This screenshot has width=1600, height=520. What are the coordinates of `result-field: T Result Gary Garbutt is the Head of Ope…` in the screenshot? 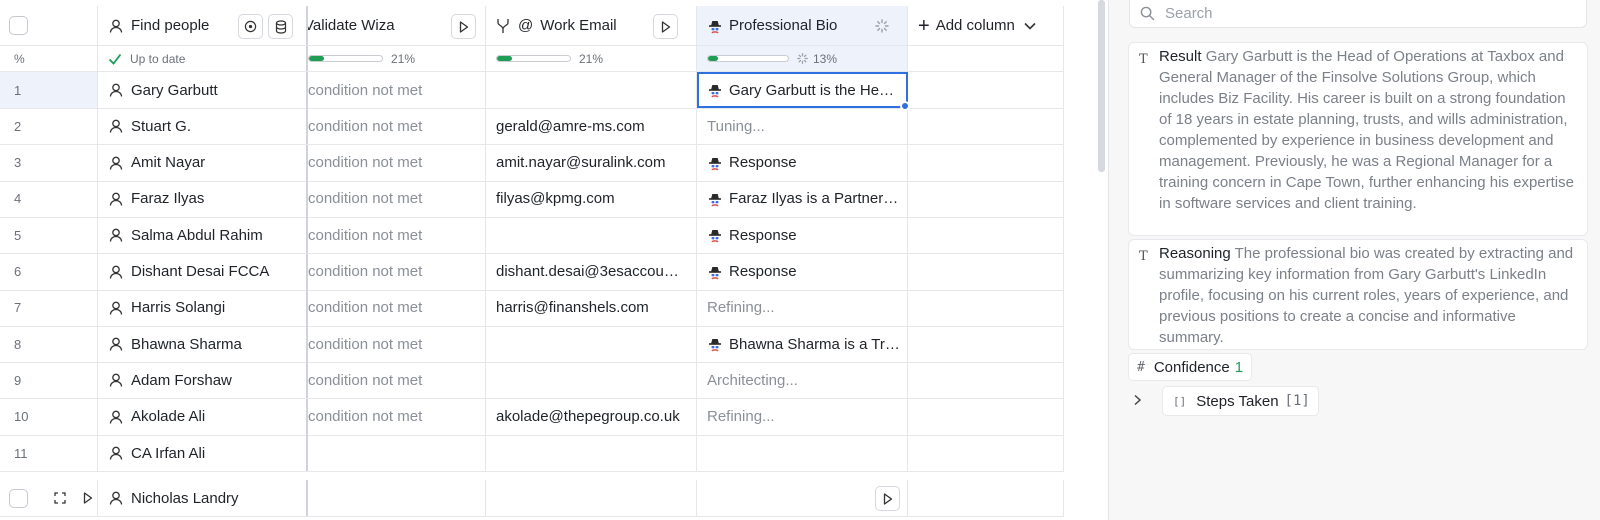 It's located at (1358, 139).